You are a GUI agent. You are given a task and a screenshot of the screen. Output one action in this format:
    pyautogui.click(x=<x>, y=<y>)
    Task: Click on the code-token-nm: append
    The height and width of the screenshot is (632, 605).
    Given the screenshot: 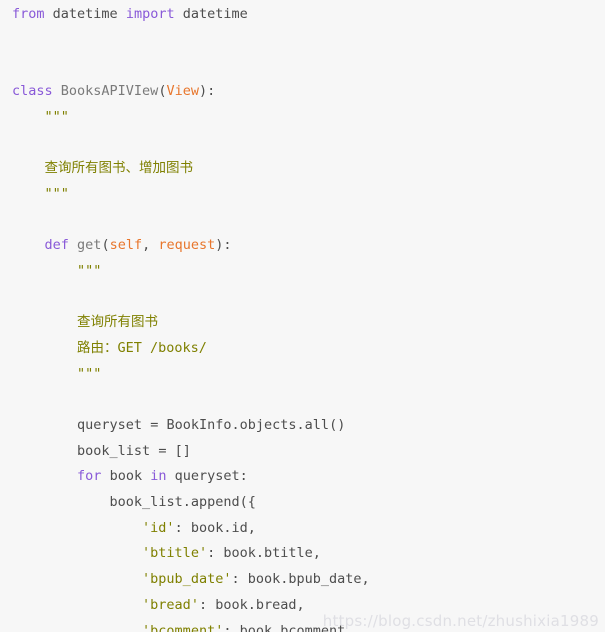 What is the action you would take?
    pyautogui.click(x=215, y=502)
    